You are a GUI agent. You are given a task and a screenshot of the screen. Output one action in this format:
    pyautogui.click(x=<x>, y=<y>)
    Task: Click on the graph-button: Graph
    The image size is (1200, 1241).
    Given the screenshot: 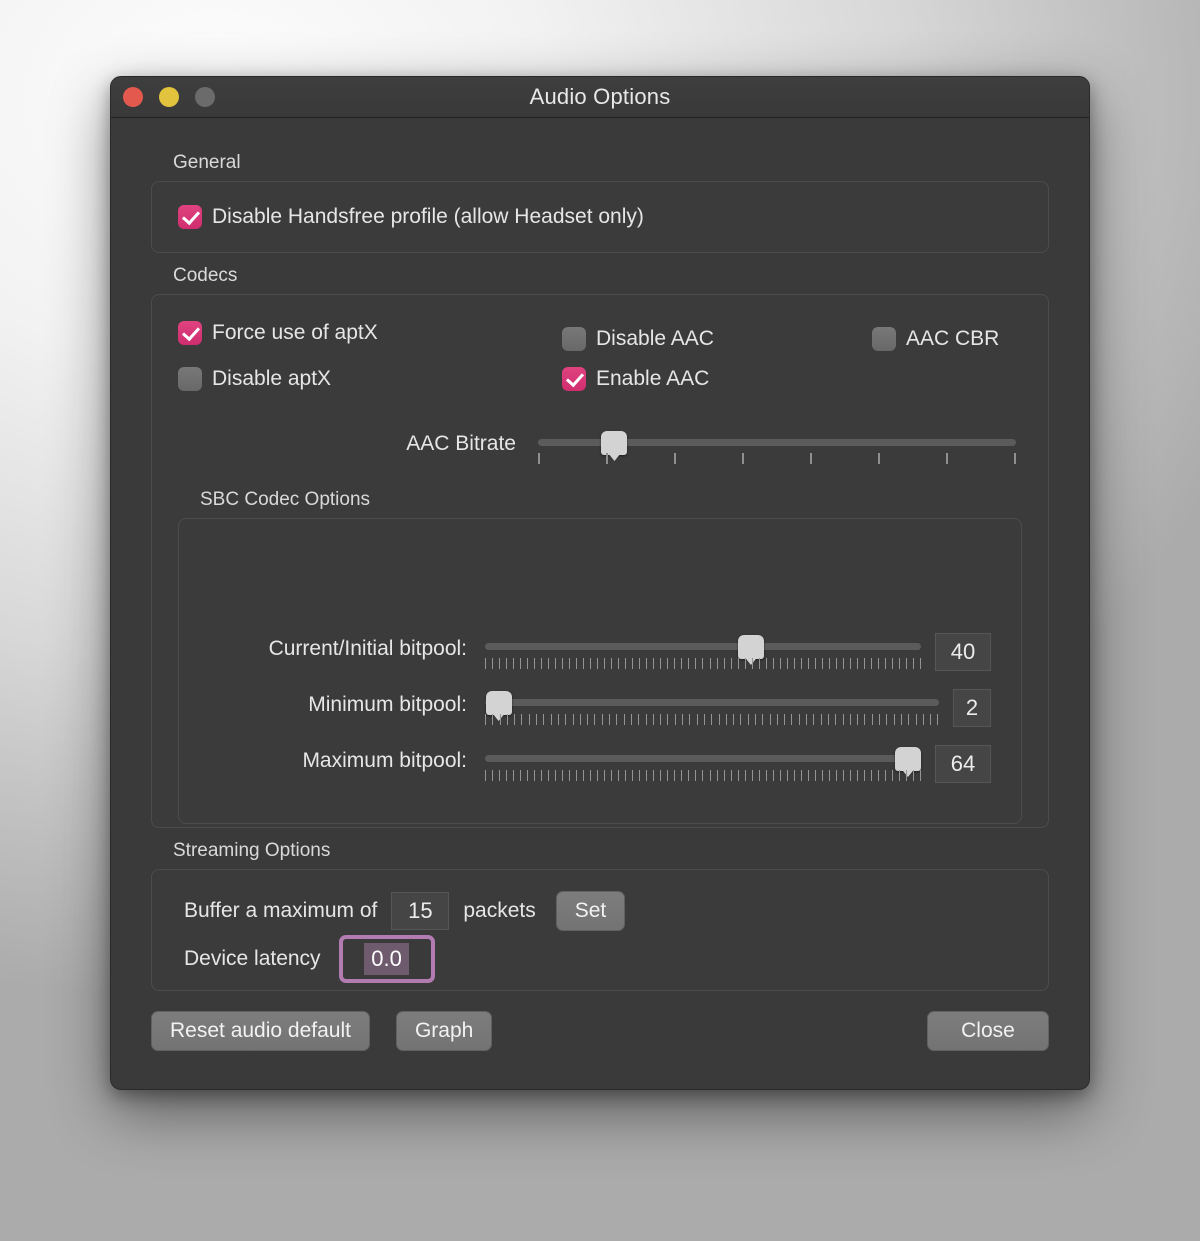 What is the action you would take?
    pyautogui.click(x=444, y=1031)
    